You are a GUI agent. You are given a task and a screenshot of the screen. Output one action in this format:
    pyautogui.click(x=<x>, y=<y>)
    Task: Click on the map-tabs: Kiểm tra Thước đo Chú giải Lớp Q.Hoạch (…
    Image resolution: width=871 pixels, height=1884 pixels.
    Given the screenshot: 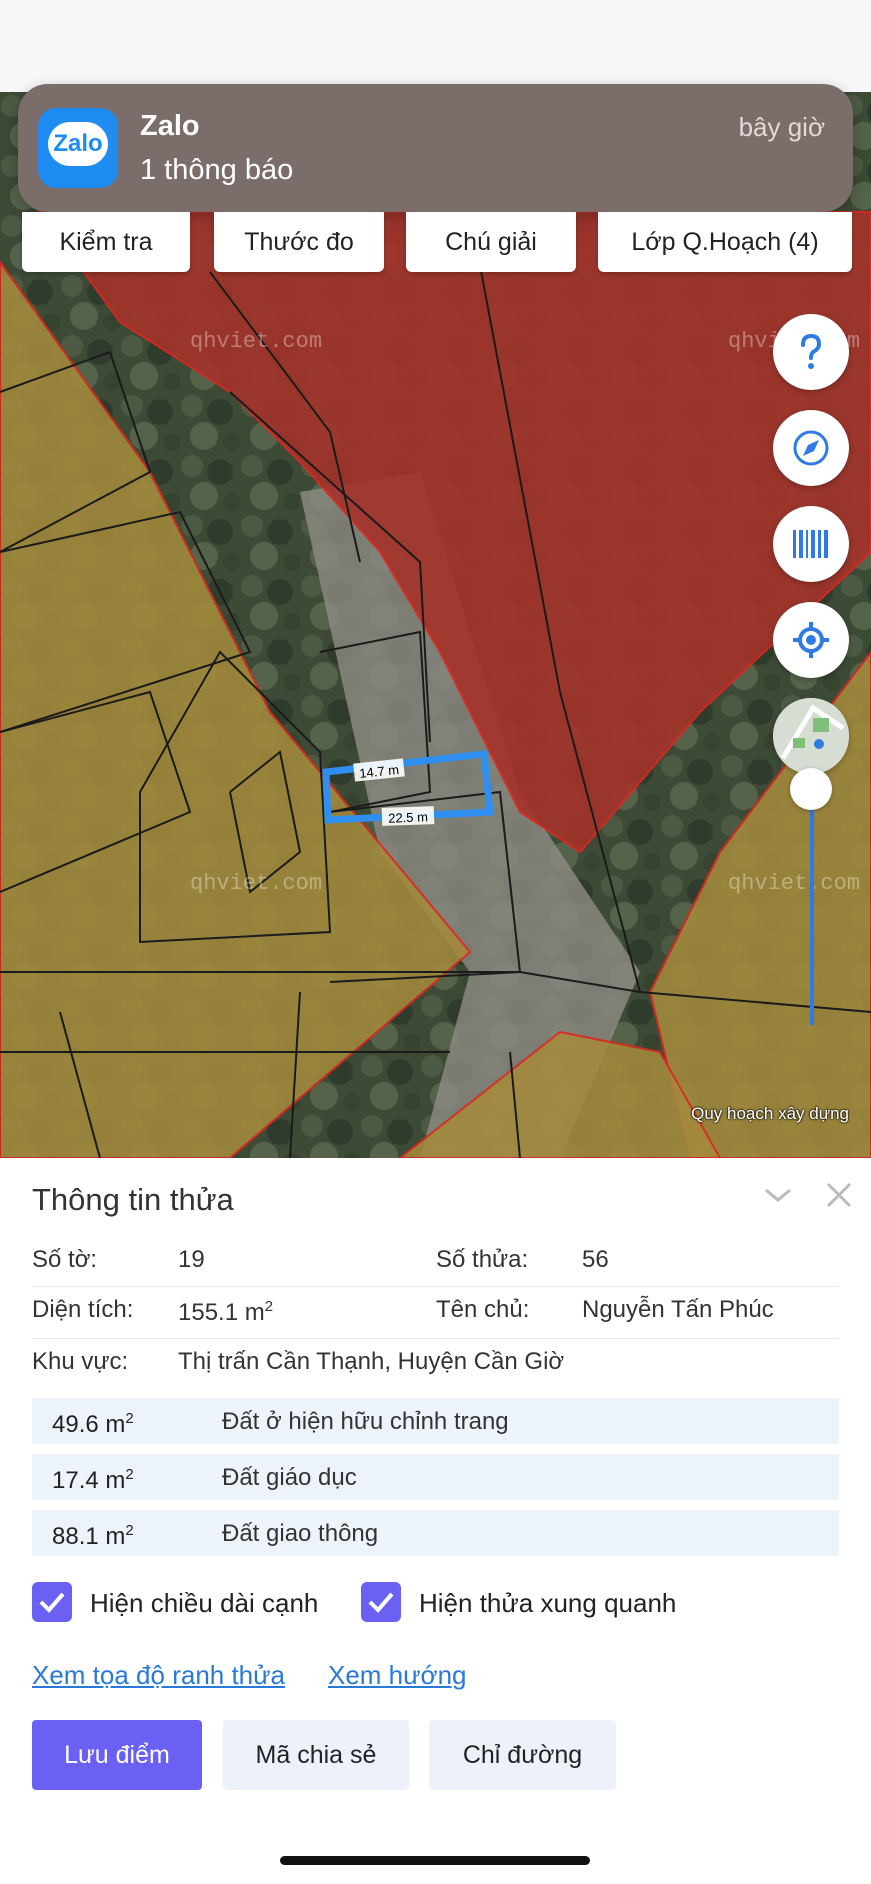 What is the action you would take?
    pyautogui.click(x=437, y=242)
    